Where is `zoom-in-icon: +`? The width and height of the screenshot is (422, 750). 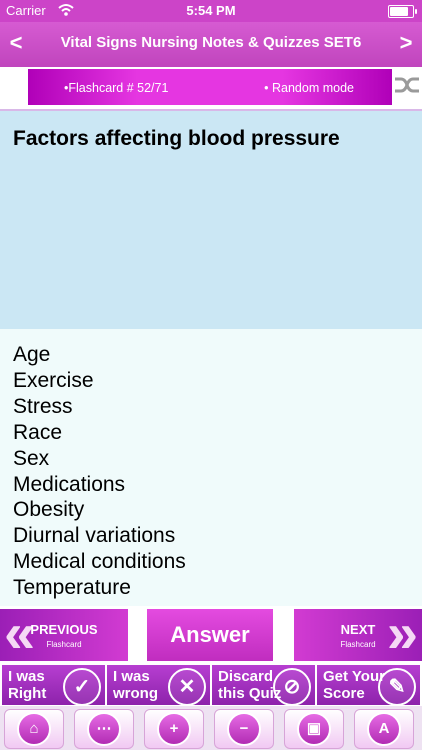
zoom-in-icon: + is located at coordinates (174, 729).